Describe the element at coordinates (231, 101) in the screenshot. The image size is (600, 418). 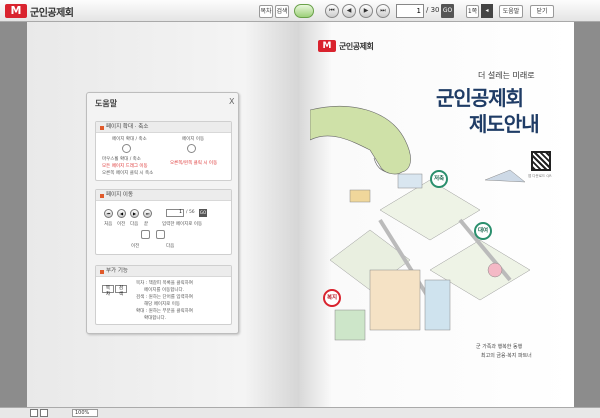
I see `close-icon: X` at that location.